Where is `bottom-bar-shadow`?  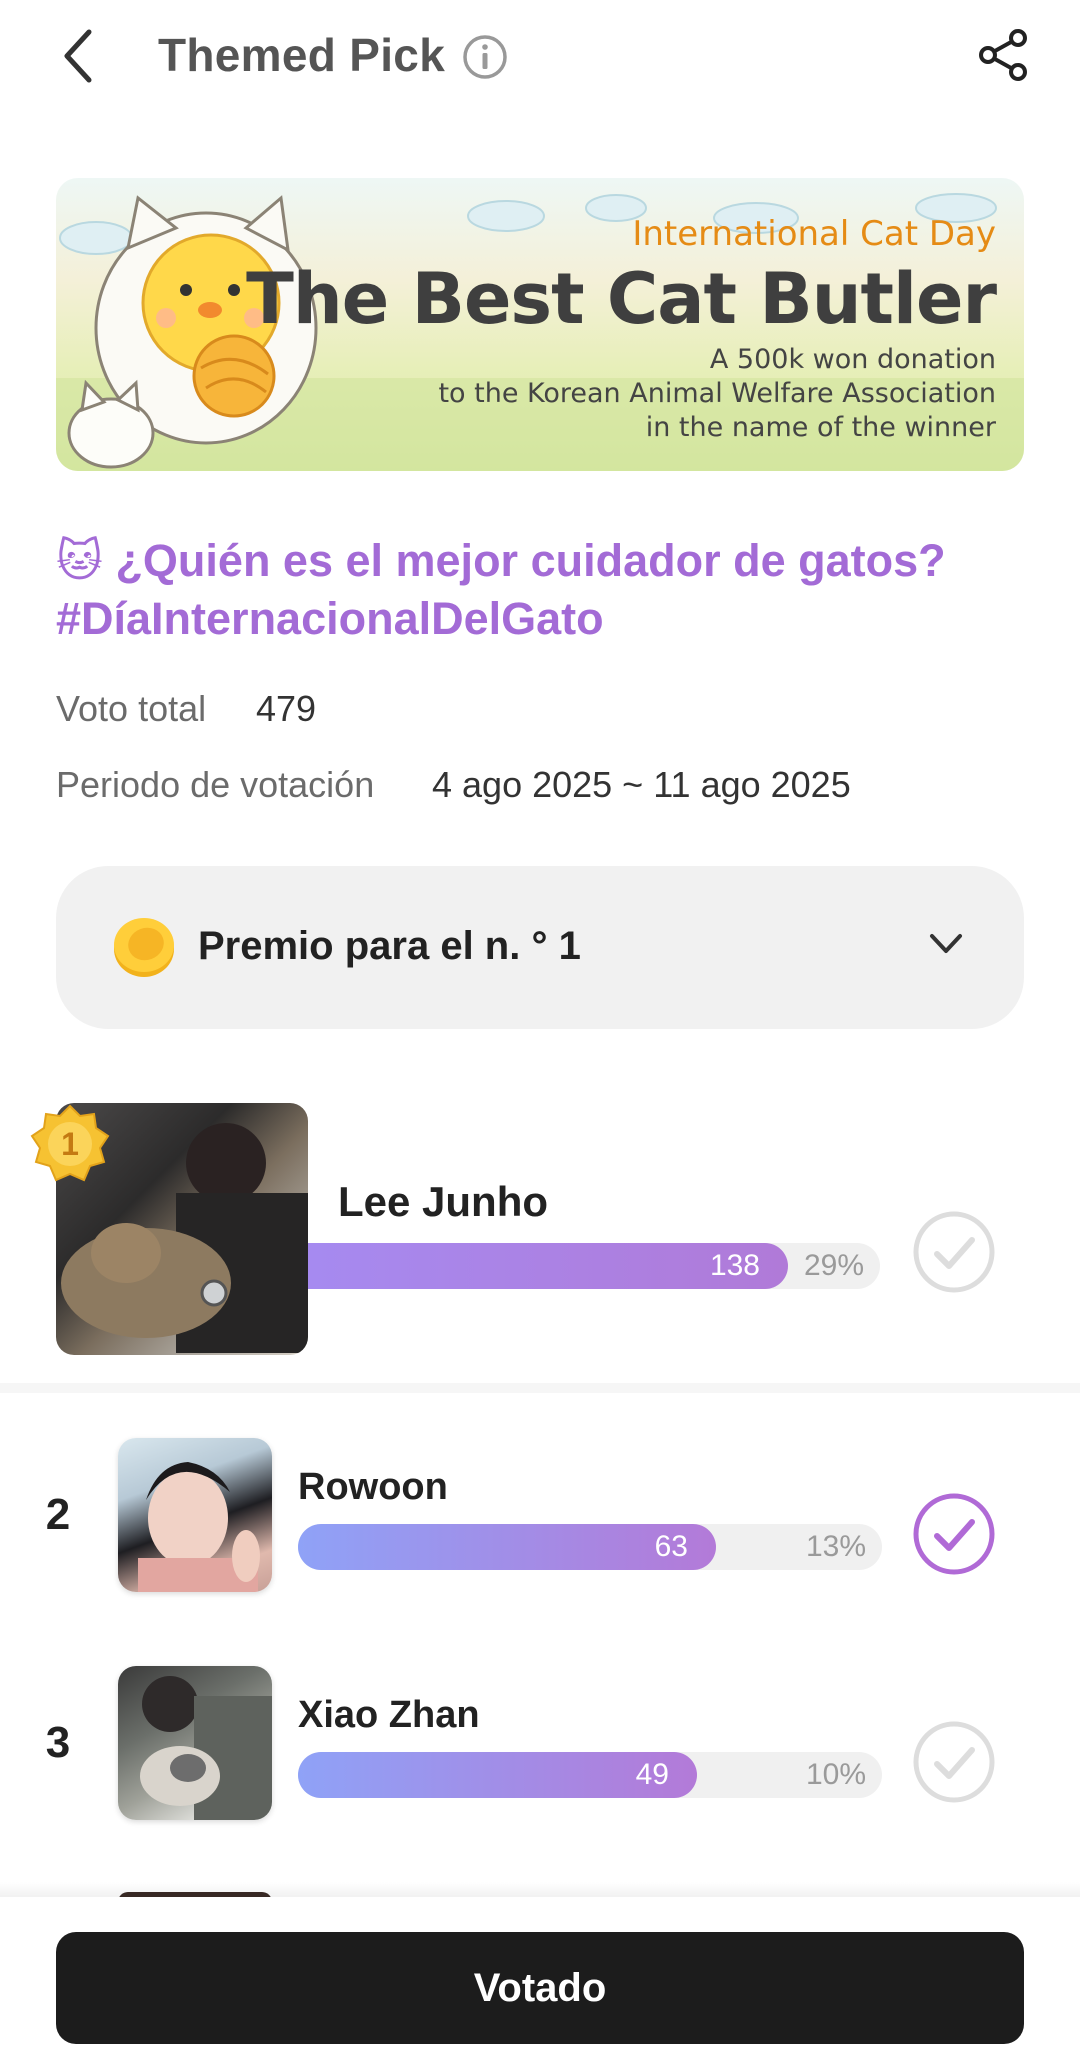 bottom-bar-shadow is located at coordinates (540, 1890).